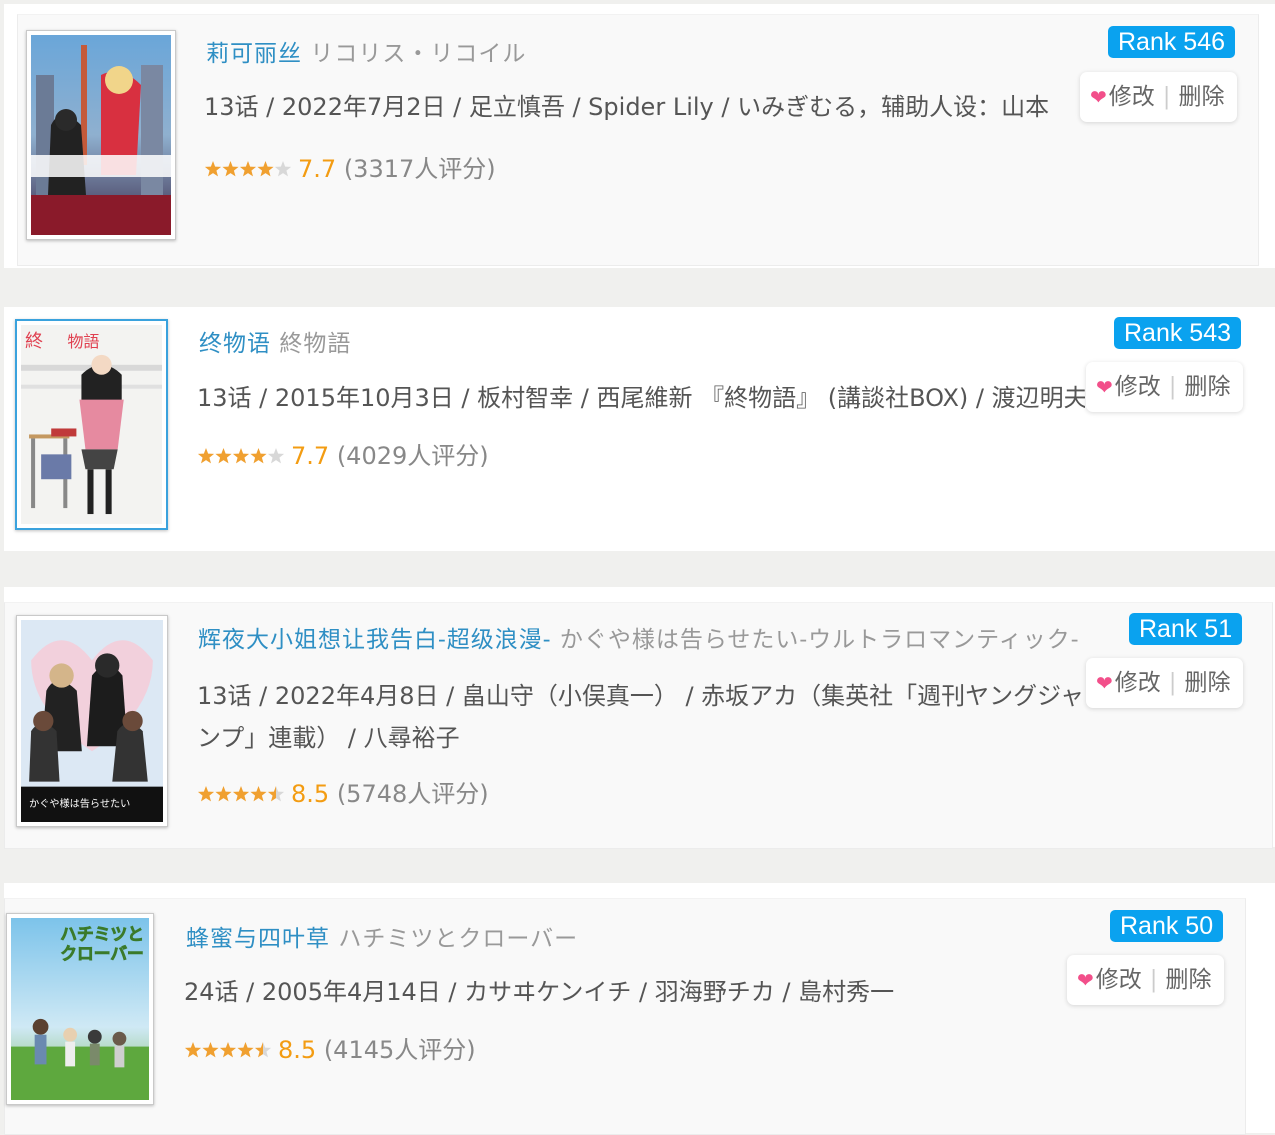 The width and height of the screenshot is (1275, 1135). What do you see at coordinates (412, 456) in the screenshot?
I see `vote-count: (4029人评分)` at bounding box center [412, 456].